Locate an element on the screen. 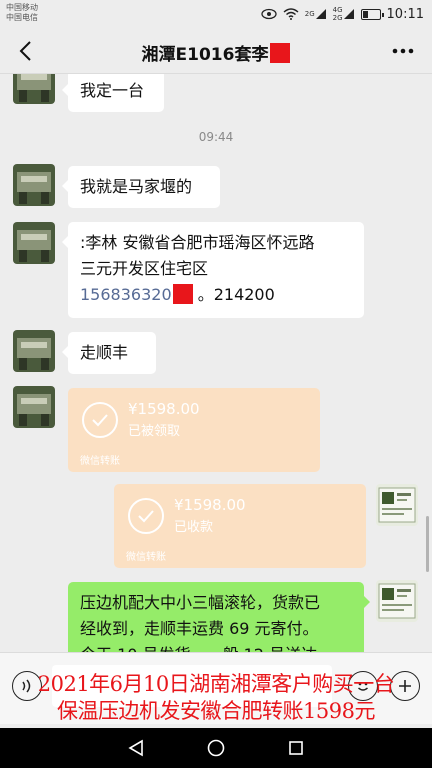  transfer-card-collected: ¥1598.00 已收款 微信转账 is located at coordinates (240, 526).